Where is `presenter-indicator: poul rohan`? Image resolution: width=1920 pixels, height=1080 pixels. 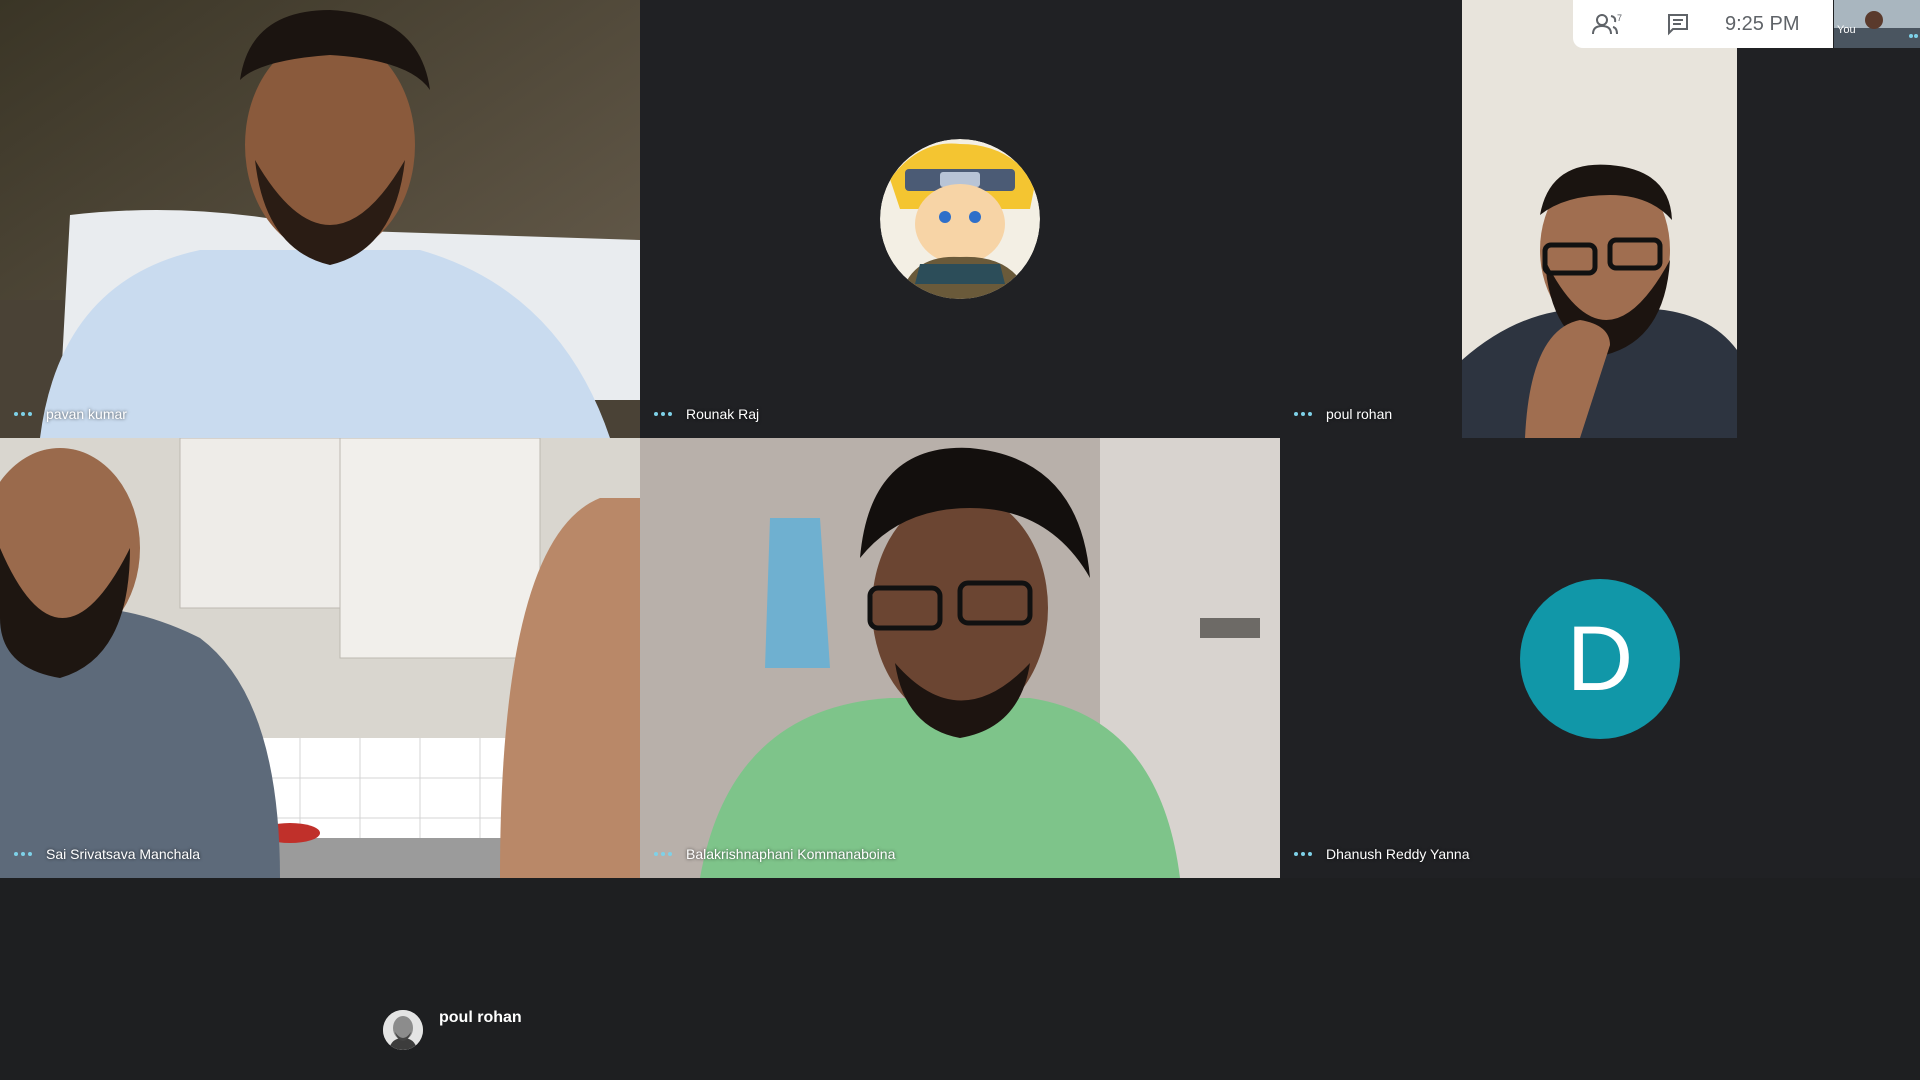
presenter-indicator: poul rohan is located at coordinates (452, 1027).